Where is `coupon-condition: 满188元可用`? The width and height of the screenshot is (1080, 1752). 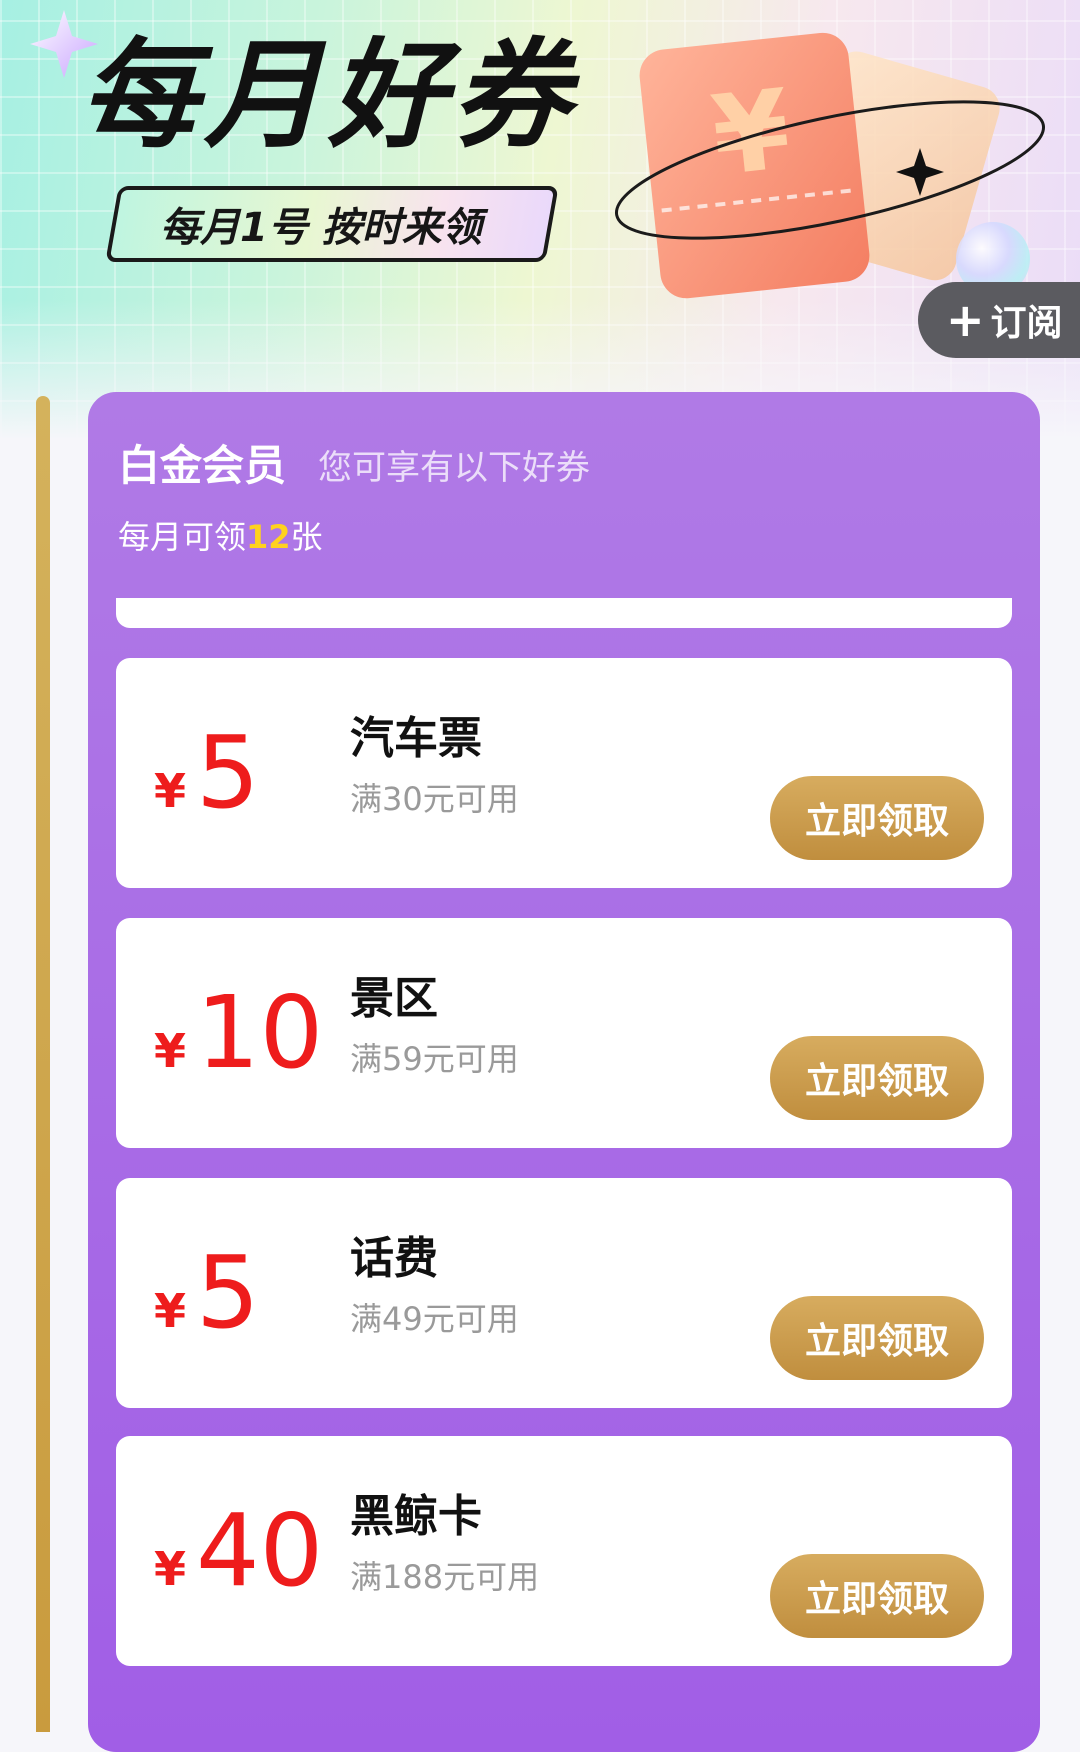 coupon-condition: 满188元可用 is located at coordinates (445, 1577).